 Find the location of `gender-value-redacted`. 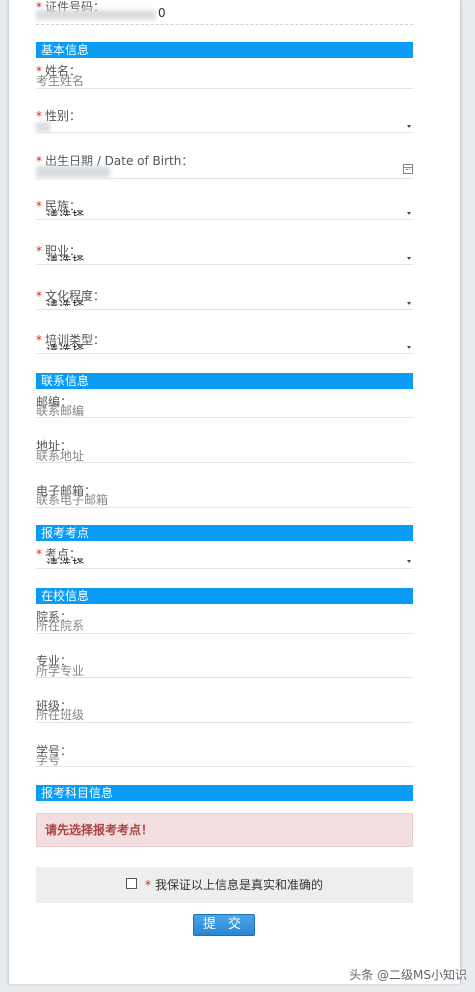

gender-value-redacted is located at coordinates (43, 127).